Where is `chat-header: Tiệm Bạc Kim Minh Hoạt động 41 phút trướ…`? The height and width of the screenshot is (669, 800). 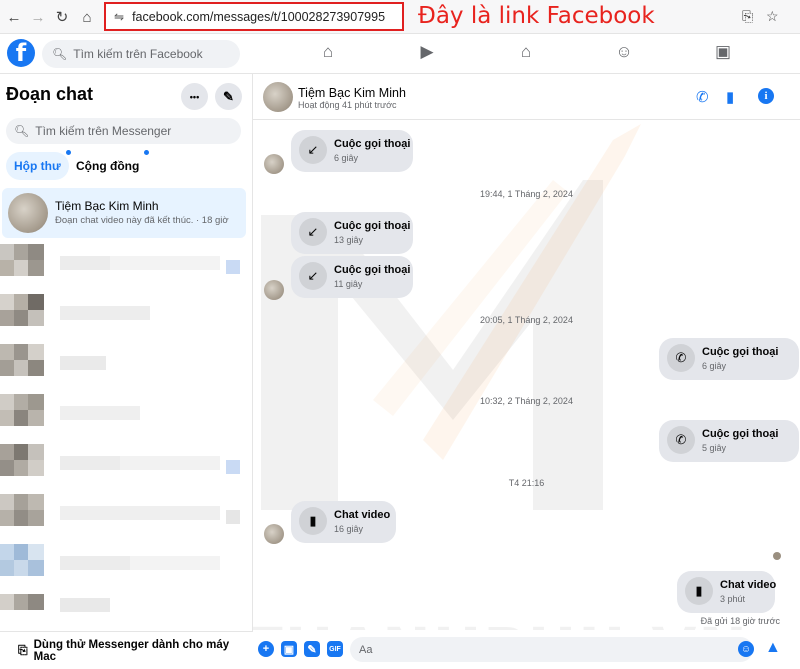 chat-header: Tiệm Bạc Kim Minh Hoạt động 41 phút trướ… is located at coordinates (526, 97).